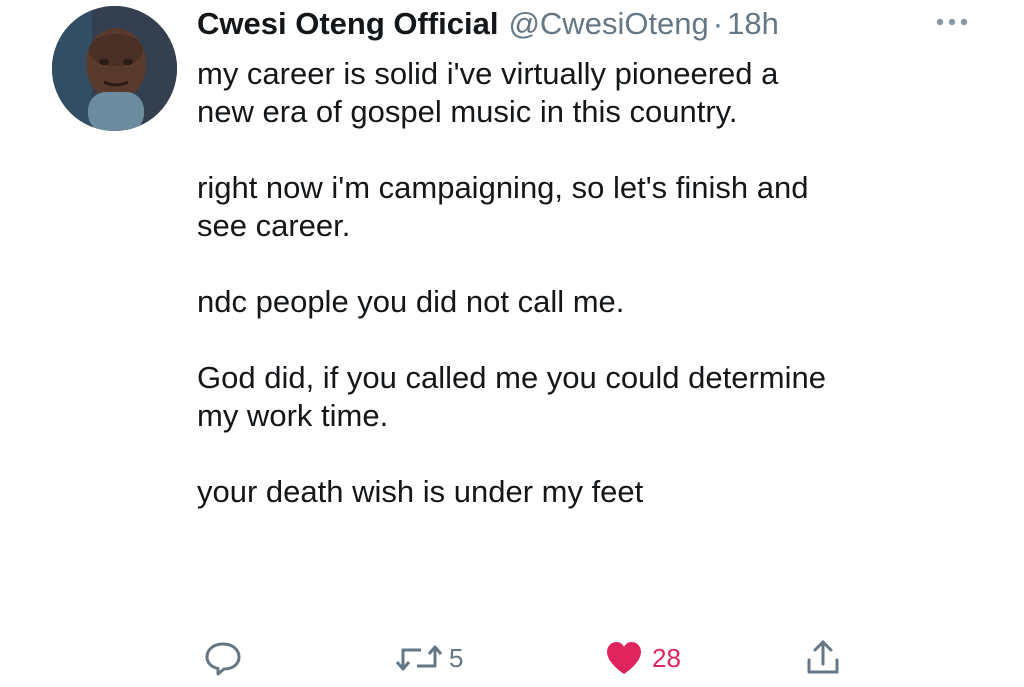 The image size is (1024, 687). What do you see at coordinates (624, 658) in the screenshot?
I see `heart-icon` at bounding box center [624, 658].